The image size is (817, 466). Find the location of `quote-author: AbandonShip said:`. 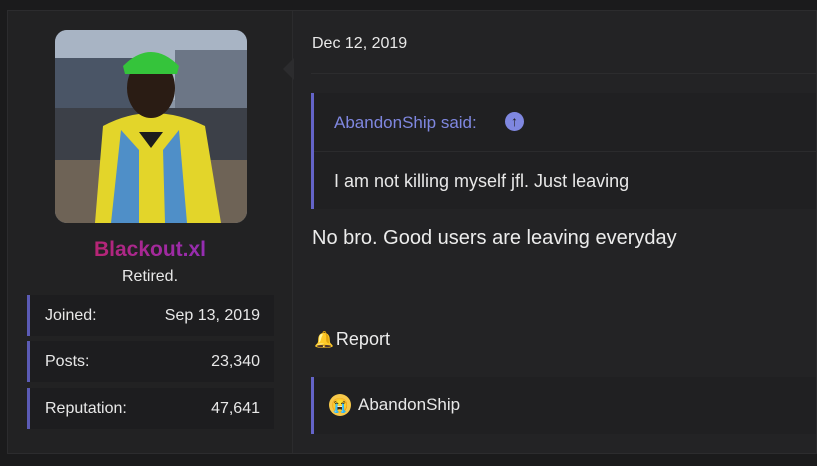

quote-author: AbandonShip said: is located at coordinates (405, 123).